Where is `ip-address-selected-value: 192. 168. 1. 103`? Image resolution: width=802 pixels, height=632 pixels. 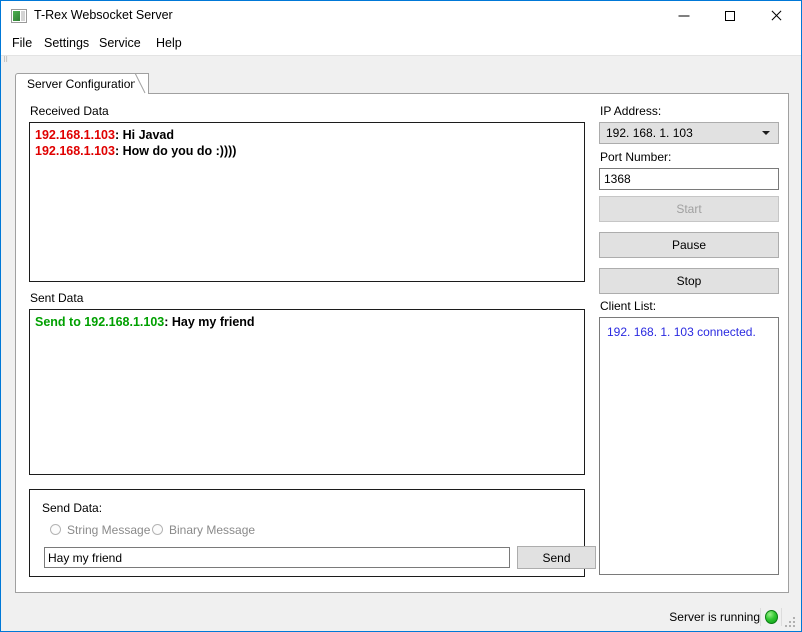 ip-address-selected-value: 192. 168. 1. 103 is located at coordinates (649, 133).